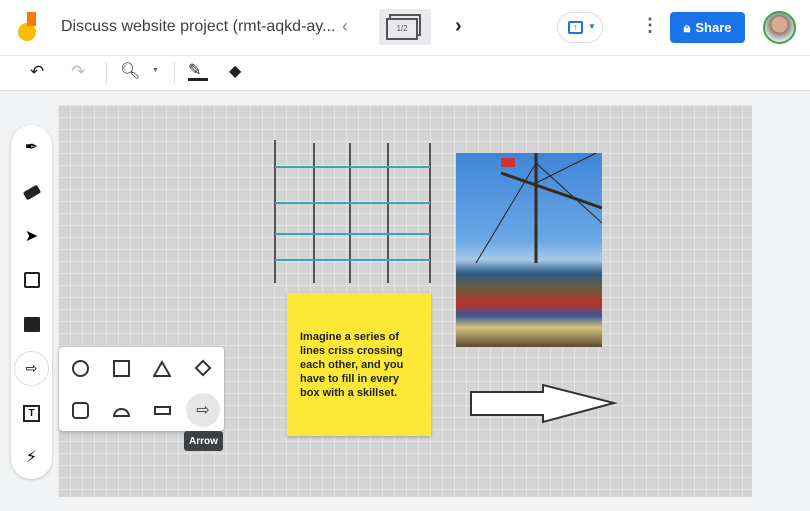  Describe the element at coordinates (713, 27) in the screenshot. I see `share-label: Share` at that location.